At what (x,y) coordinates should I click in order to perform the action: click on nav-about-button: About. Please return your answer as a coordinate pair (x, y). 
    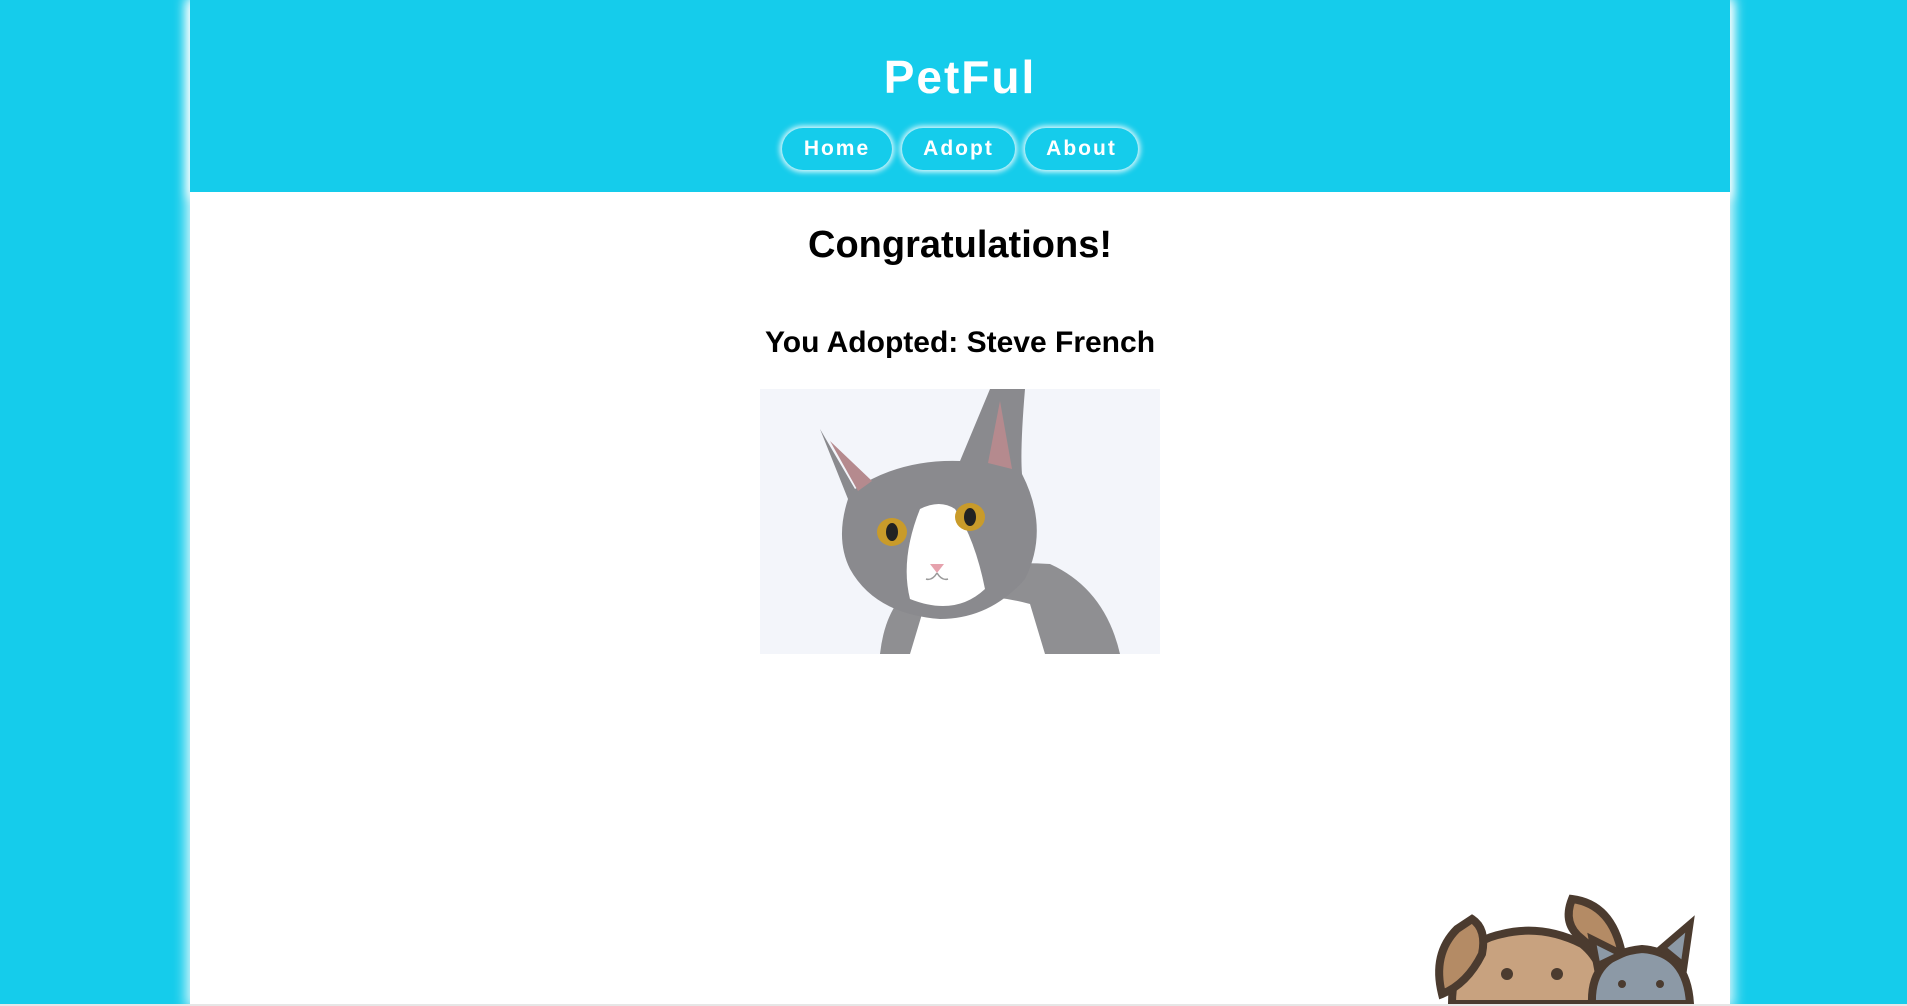
    Looking at the image, I should click on (1081, 149).